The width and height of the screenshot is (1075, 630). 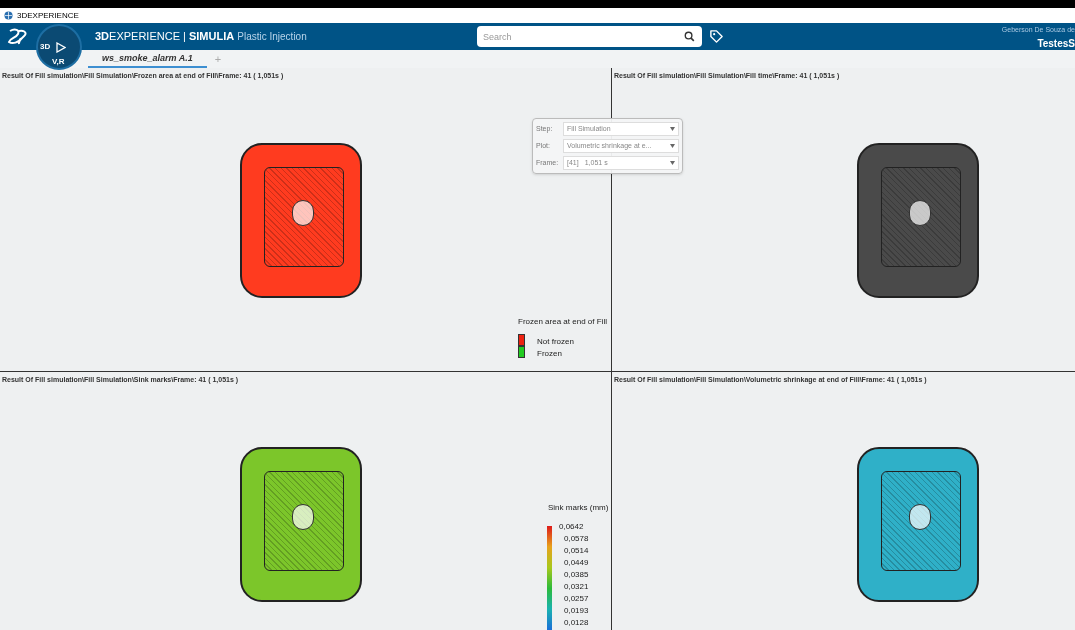 What do you see at coordinates (716, 36) in the screenshot?
I see `tag-icon` at bounding box center [716, 36].